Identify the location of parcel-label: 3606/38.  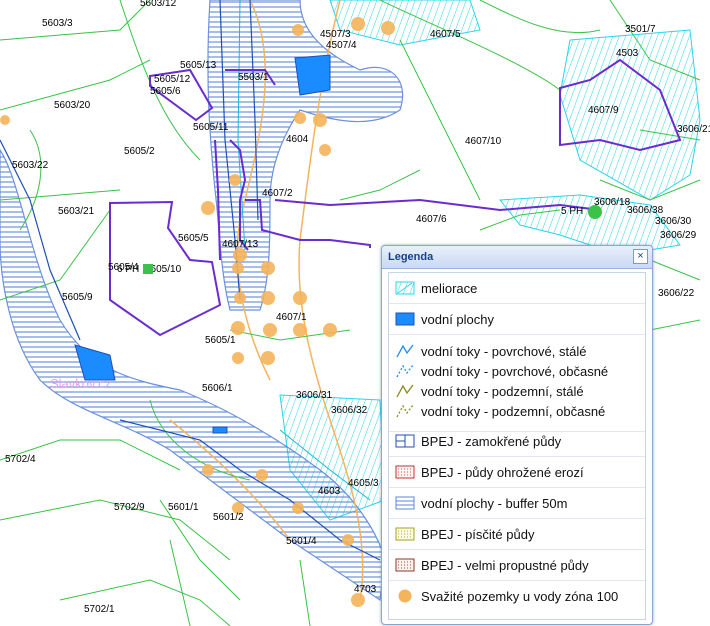
(645, 210).